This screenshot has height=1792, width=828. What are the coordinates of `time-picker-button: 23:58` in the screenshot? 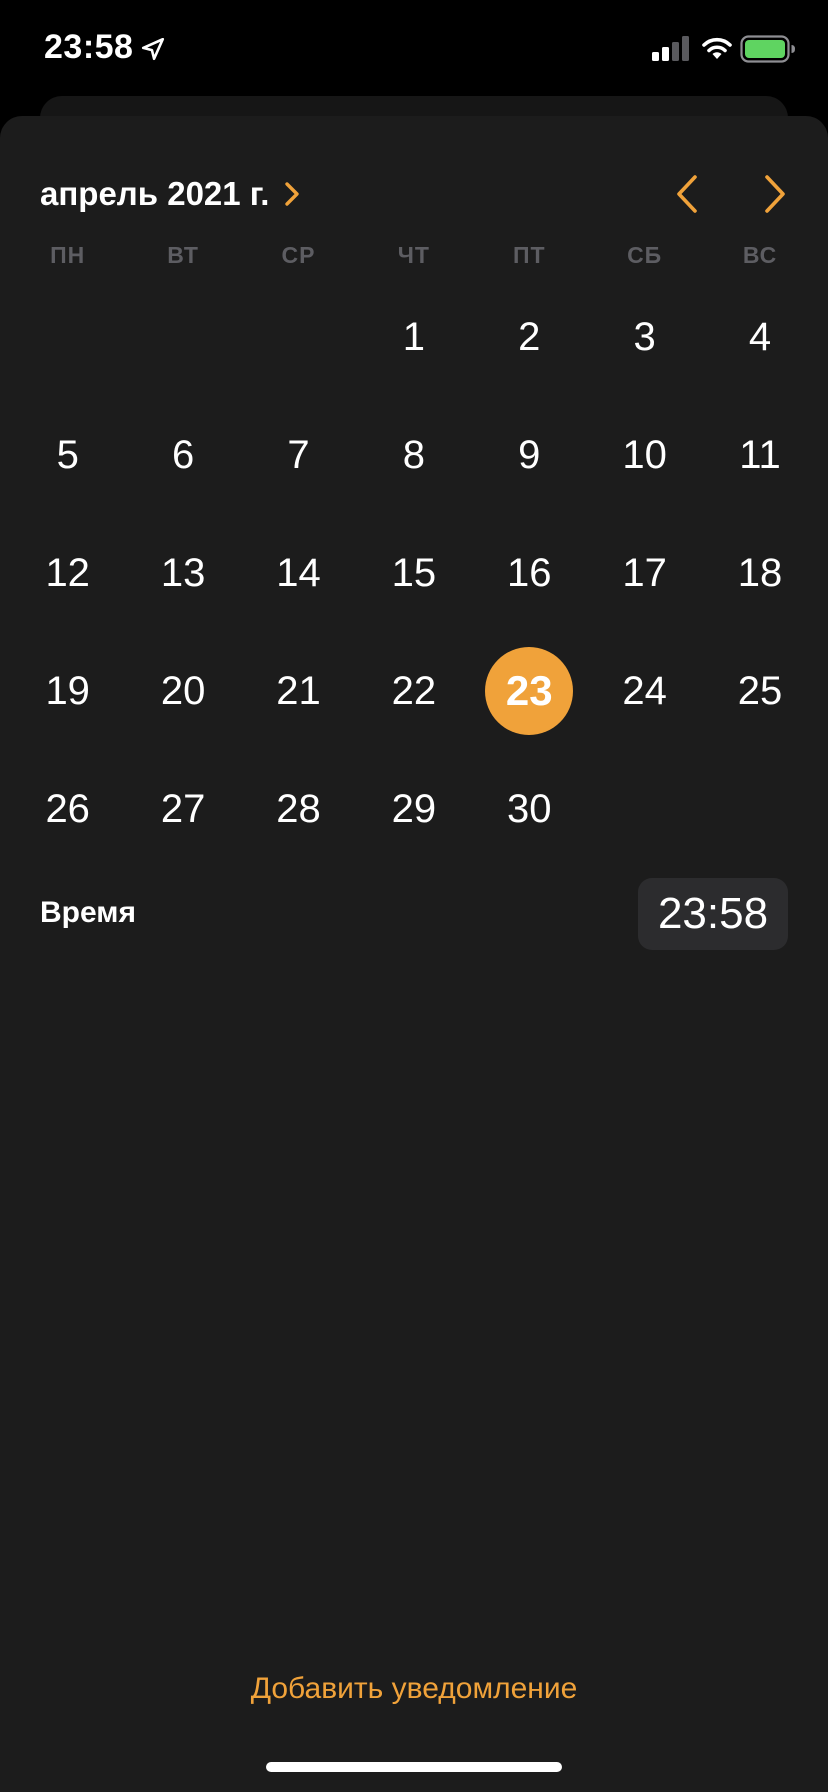 It's located at (713, 914).